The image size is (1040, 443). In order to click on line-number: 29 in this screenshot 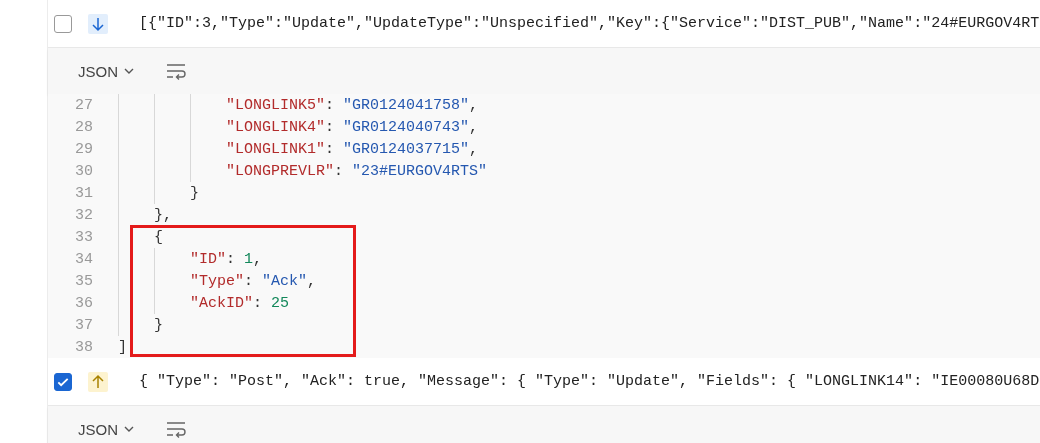, I will do `click(83, 149)`.